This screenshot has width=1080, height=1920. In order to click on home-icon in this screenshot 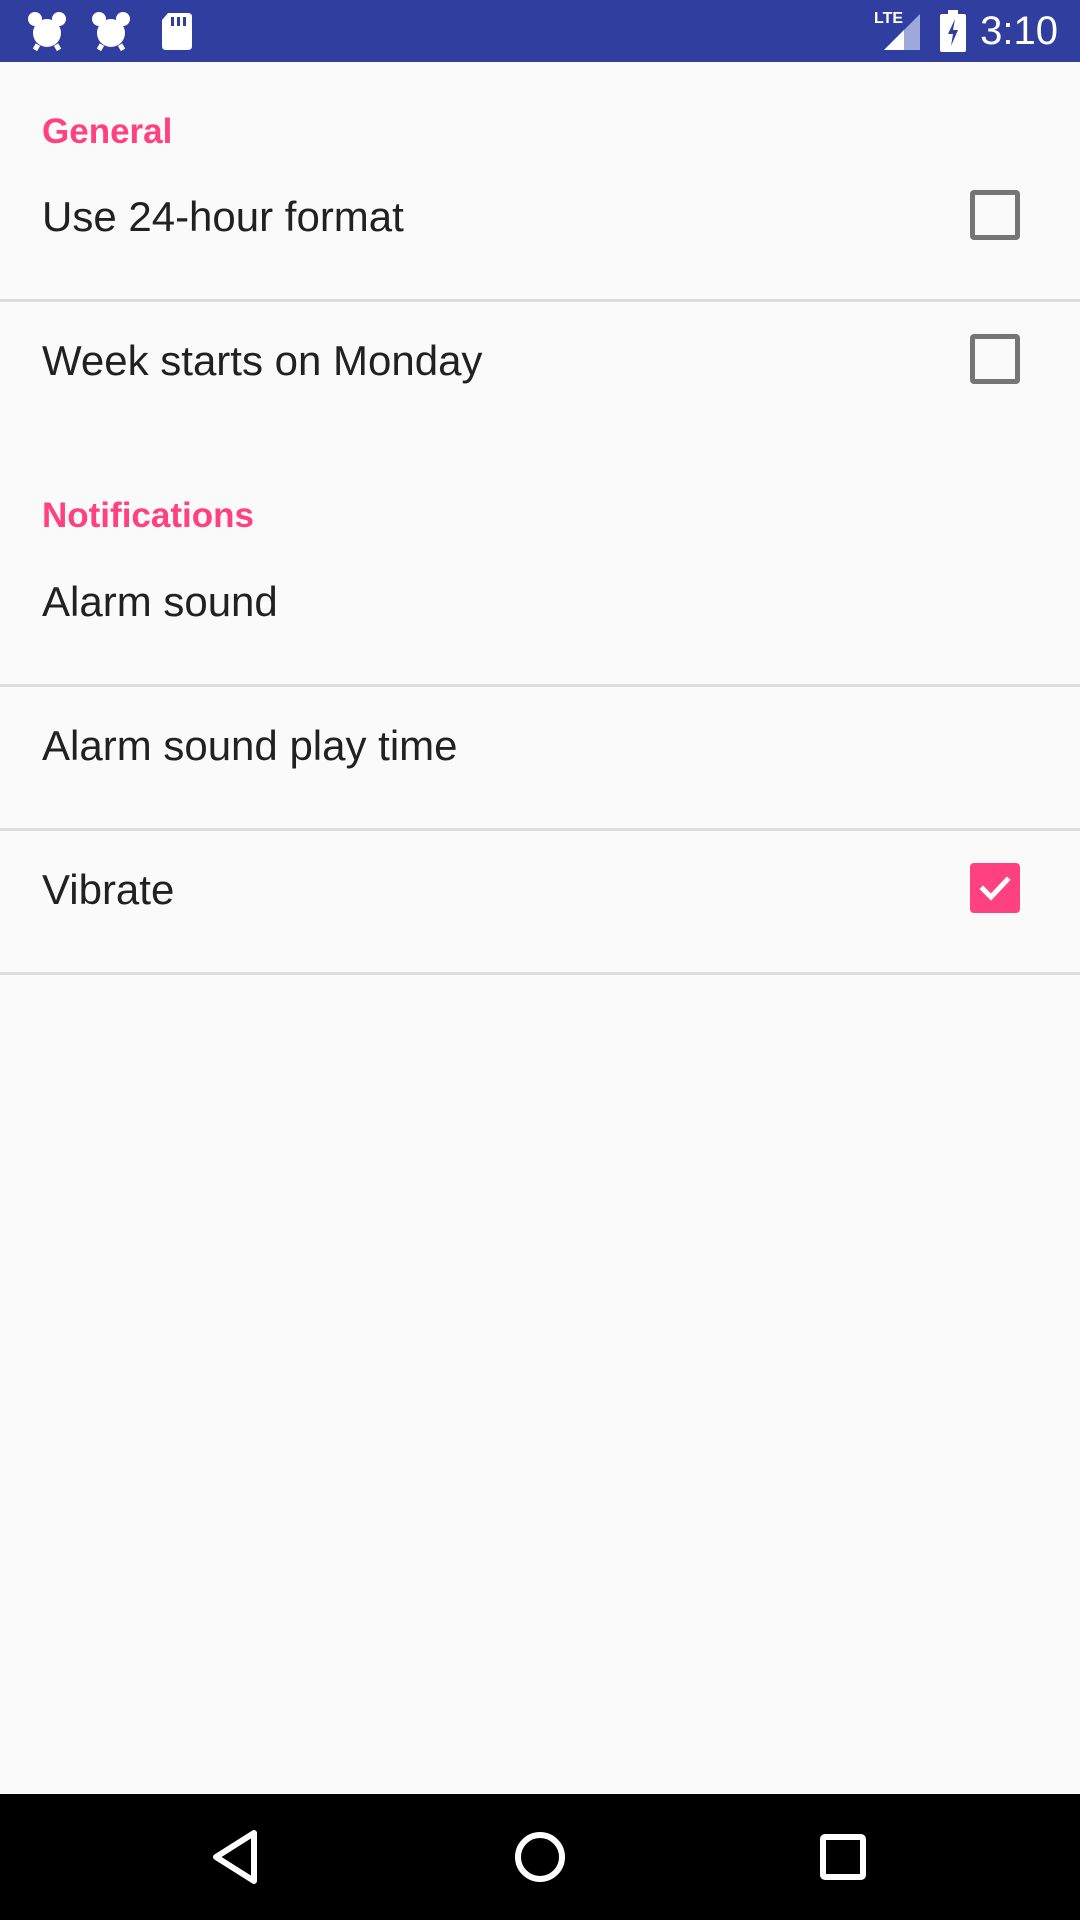, I will do `click(540, 1857)`.